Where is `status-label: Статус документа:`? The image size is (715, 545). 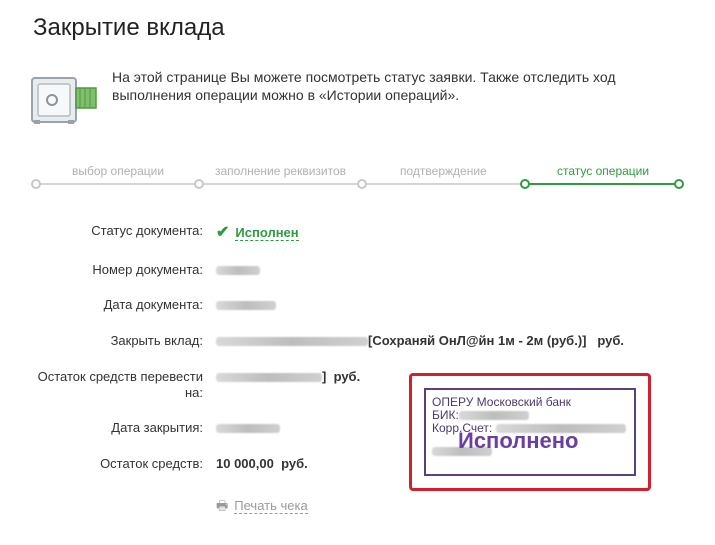 status-label: Статус документа: is located at coordinates (147, 230).